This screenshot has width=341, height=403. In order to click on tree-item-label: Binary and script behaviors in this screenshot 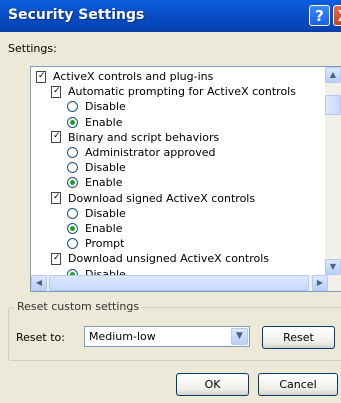, I will do `click(144, 137)`.